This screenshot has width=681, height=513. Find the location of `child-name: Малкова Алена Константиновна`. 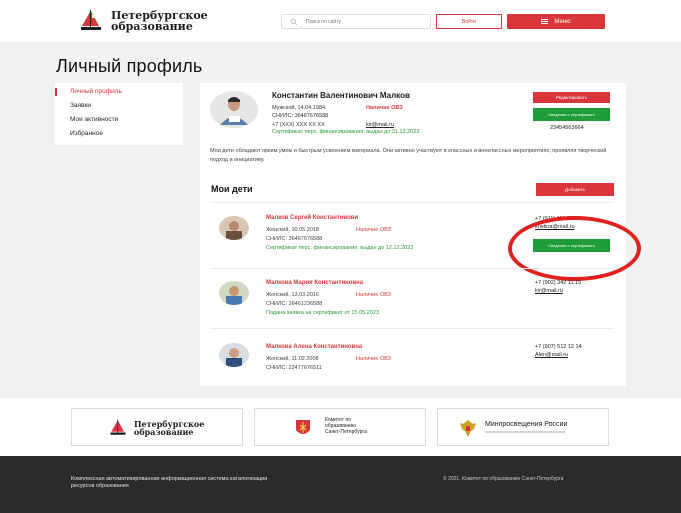

child-name: Малкова Алена Константиновна is located at coordinates (314, 347).